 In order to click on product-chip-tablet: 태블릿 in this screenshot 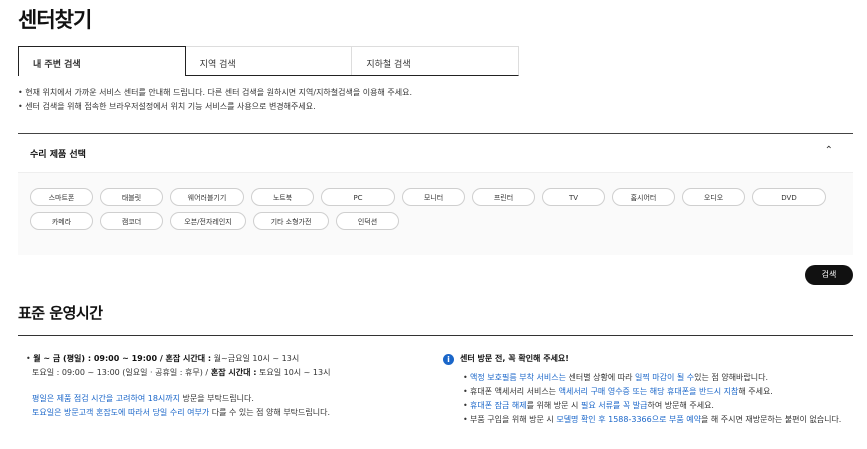, I will do `click(131, 197)`.